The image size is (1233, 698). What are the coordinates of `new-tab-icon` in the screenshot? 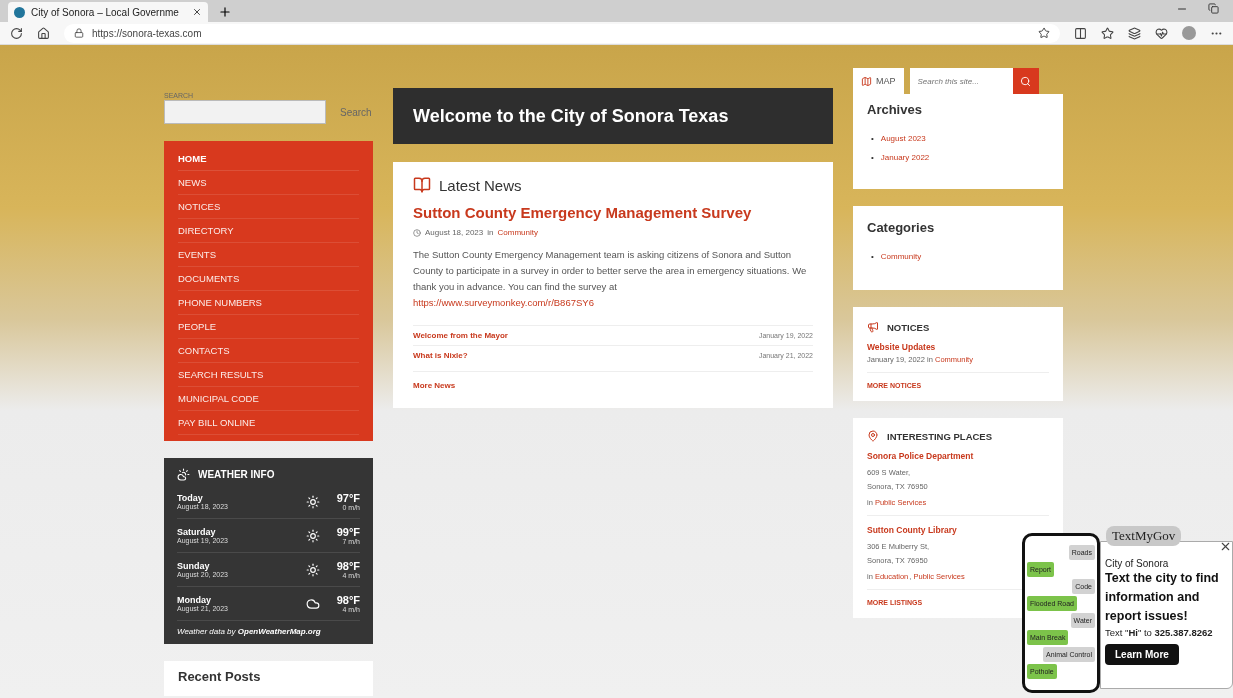 It's located at (225, 12).